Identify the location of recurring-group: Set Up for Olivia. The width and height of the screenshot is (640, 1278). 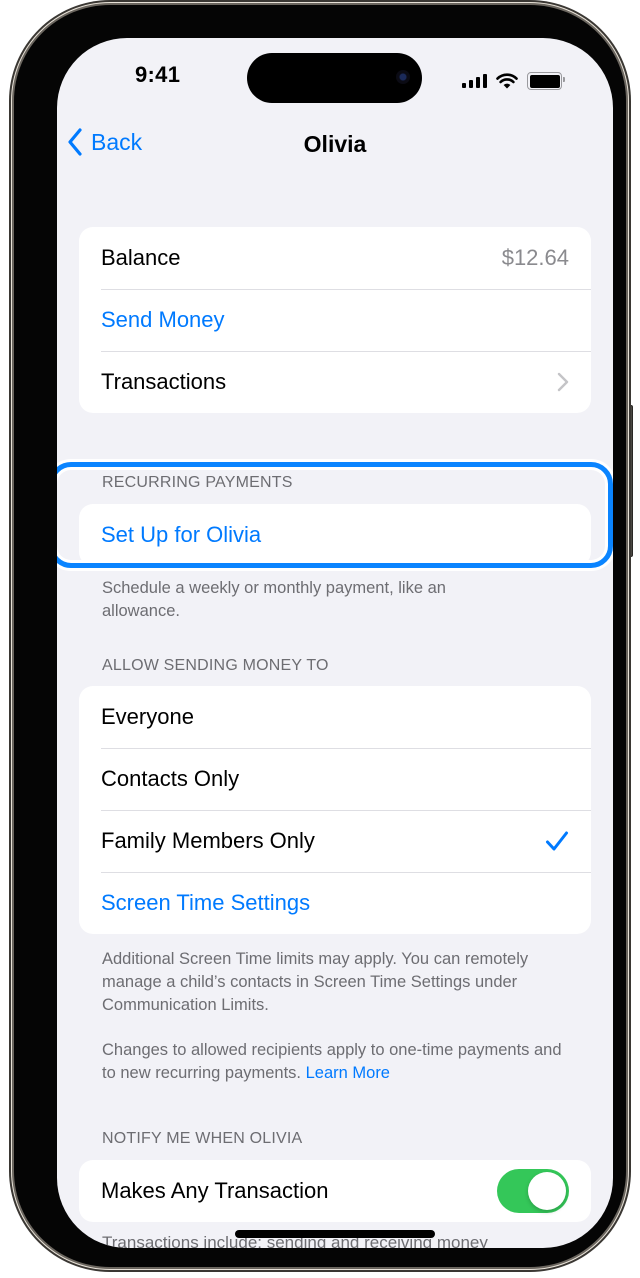
(335, 535).